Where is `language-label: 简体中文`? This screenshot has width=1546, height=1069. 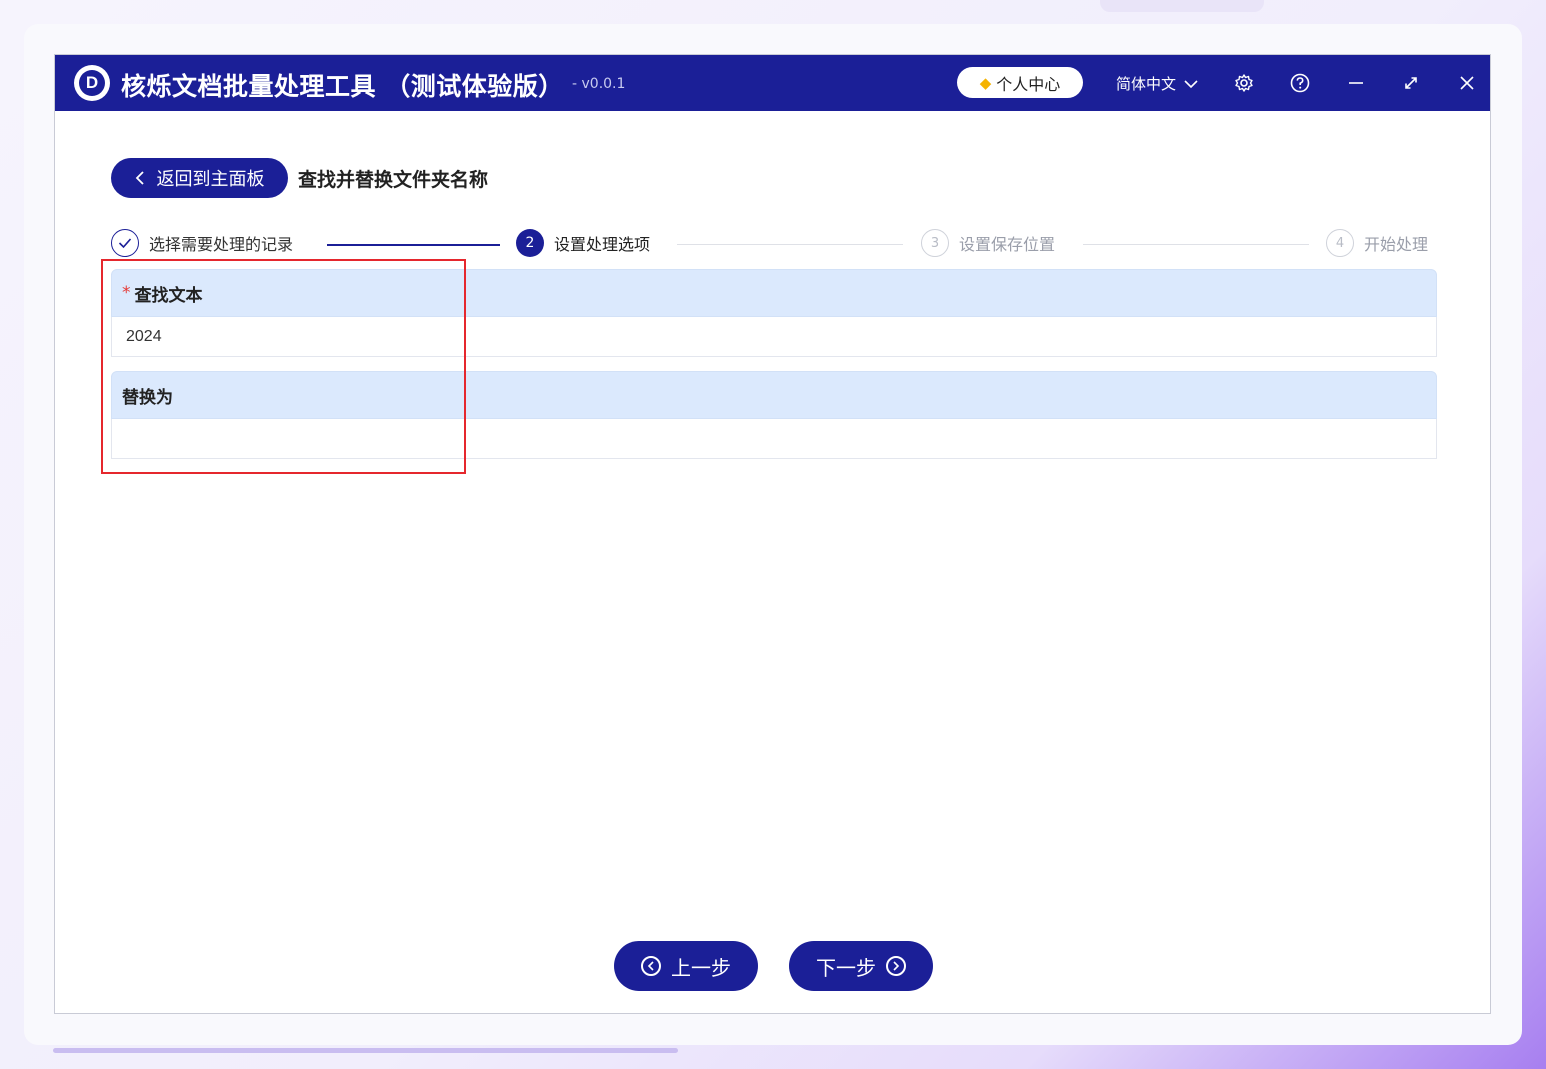 language-label: 简体中文 is located at coordinates (1146, 84).